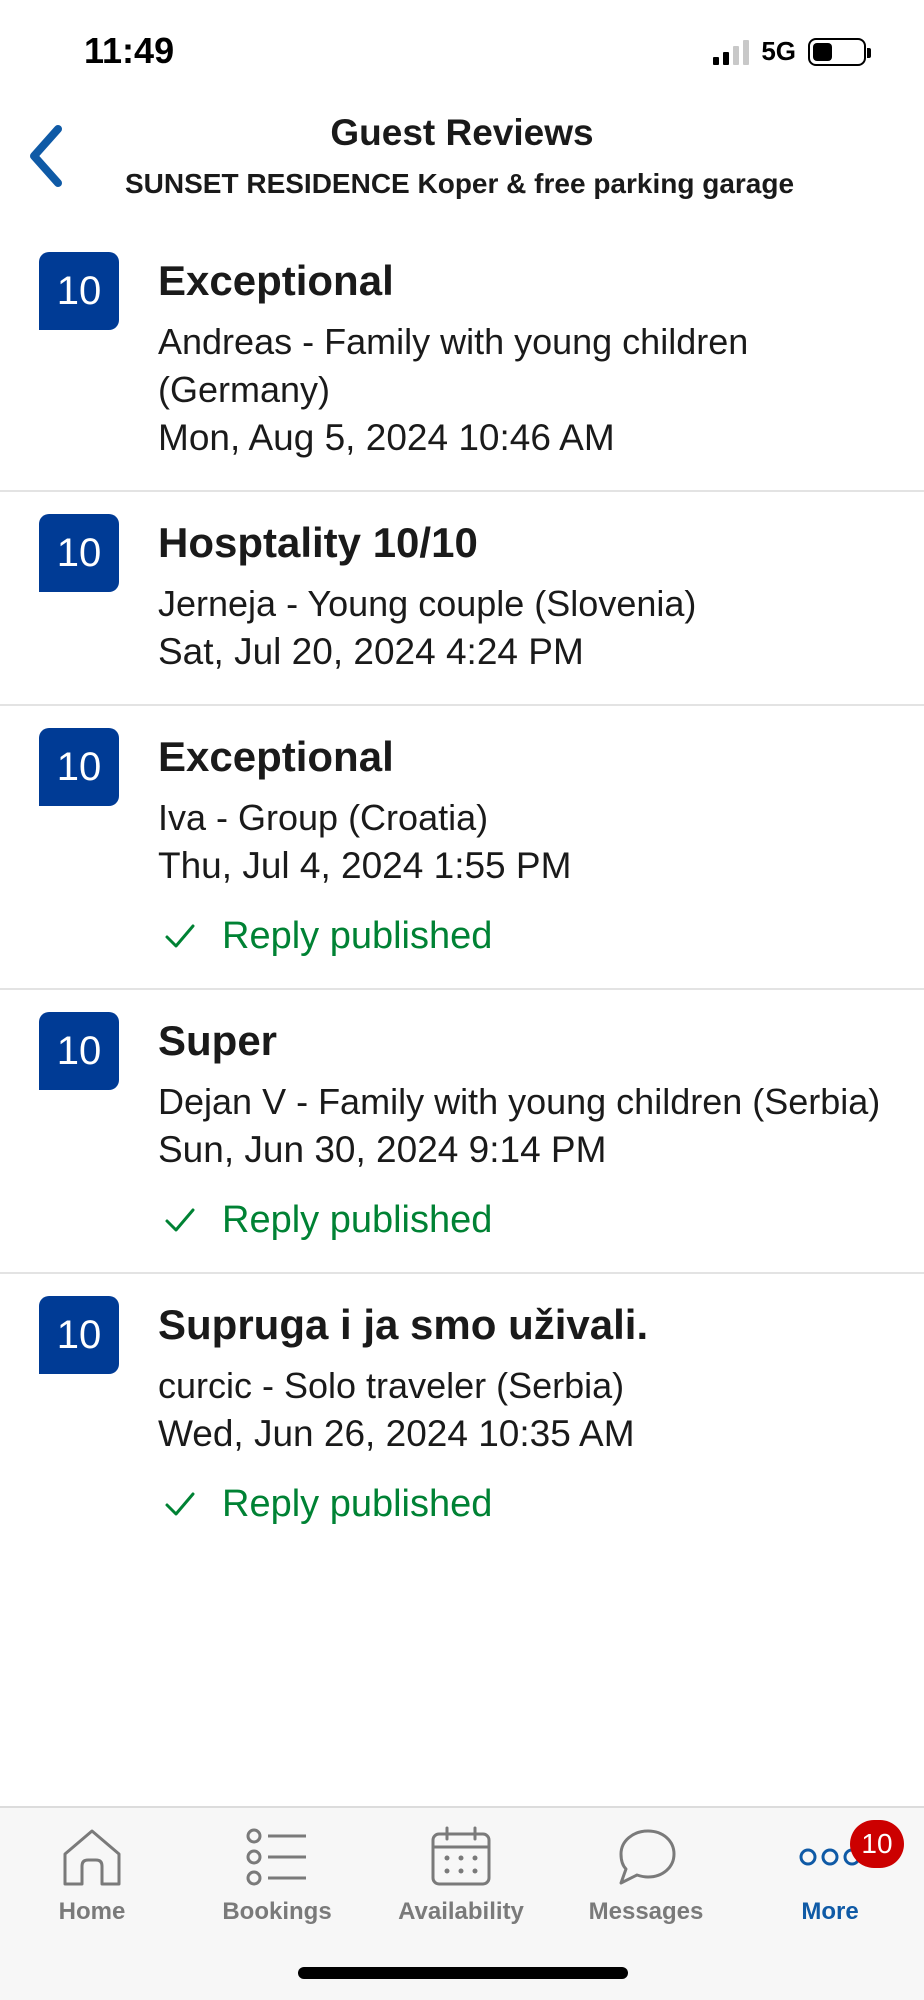 This screenshot has height=2000, width=924. Describe the element at coordinates (365, 865) in the screenshot. I see `review-date: Thu, Jul 4, 2024 1:55 PM` at that location.